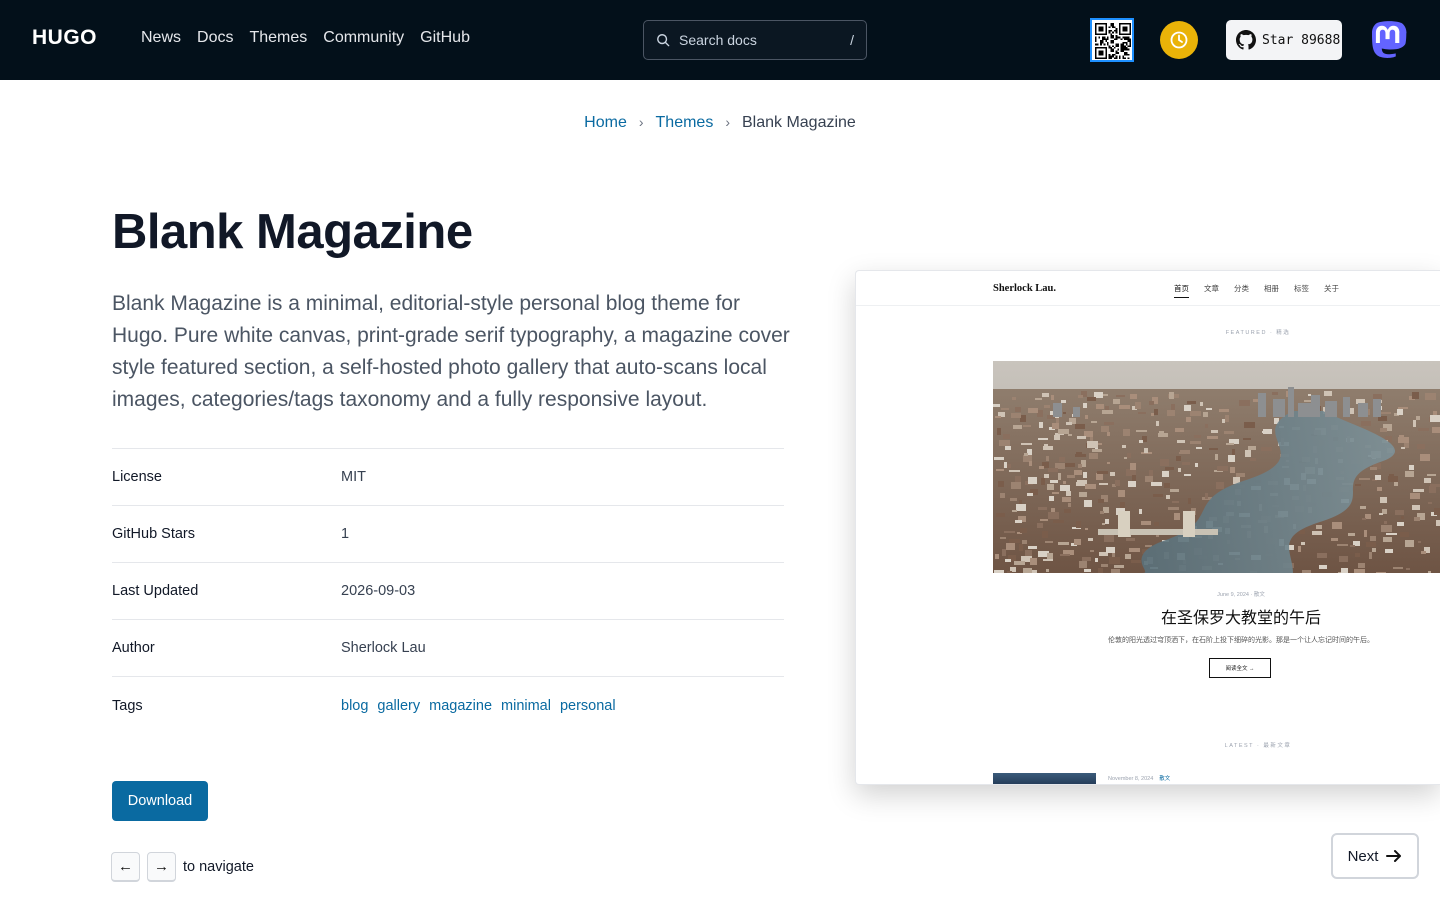 The height and width of the screenshot is (900, 1440). Describe the element at coordinates (1112, 40) in the screenshot. I see `qr-code-icon` at that location.